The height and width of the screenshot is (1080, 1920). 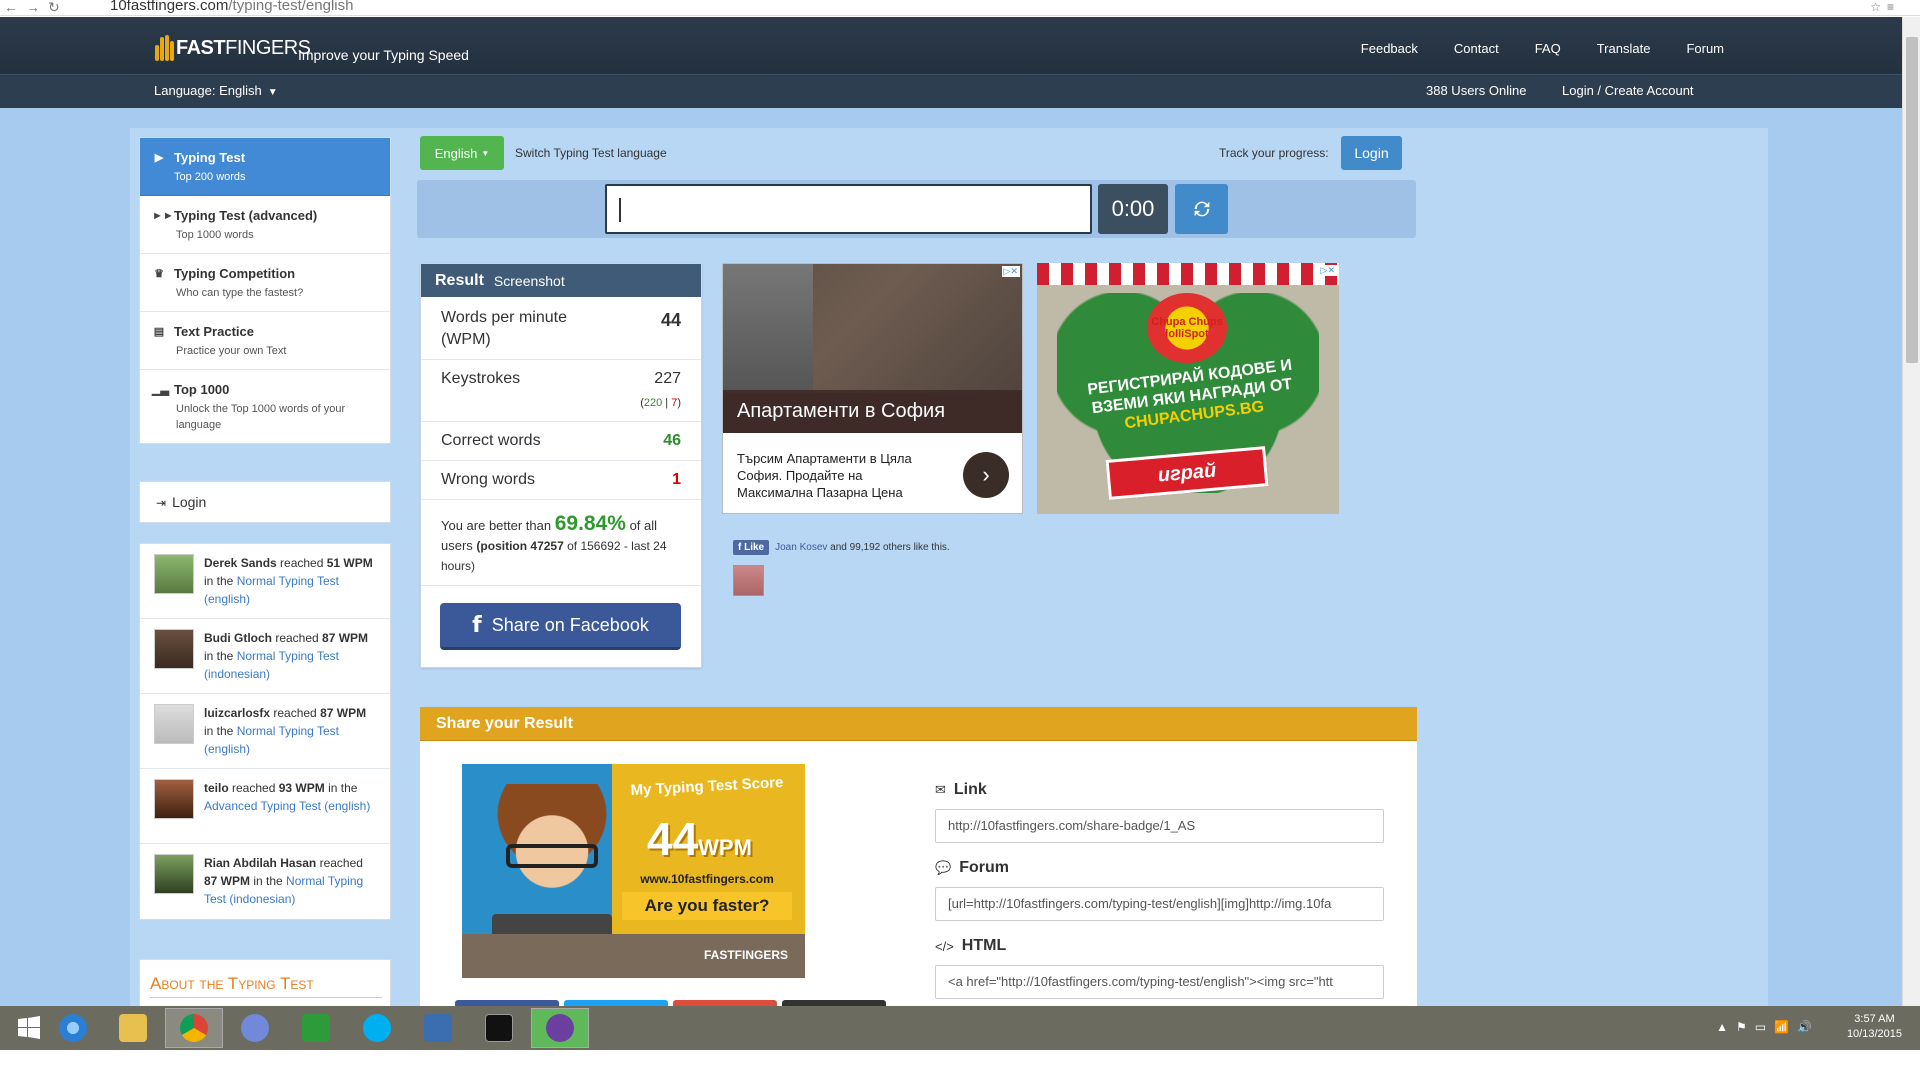 I want to click on wrong-words-value: 1, so click(x=676, y=479).